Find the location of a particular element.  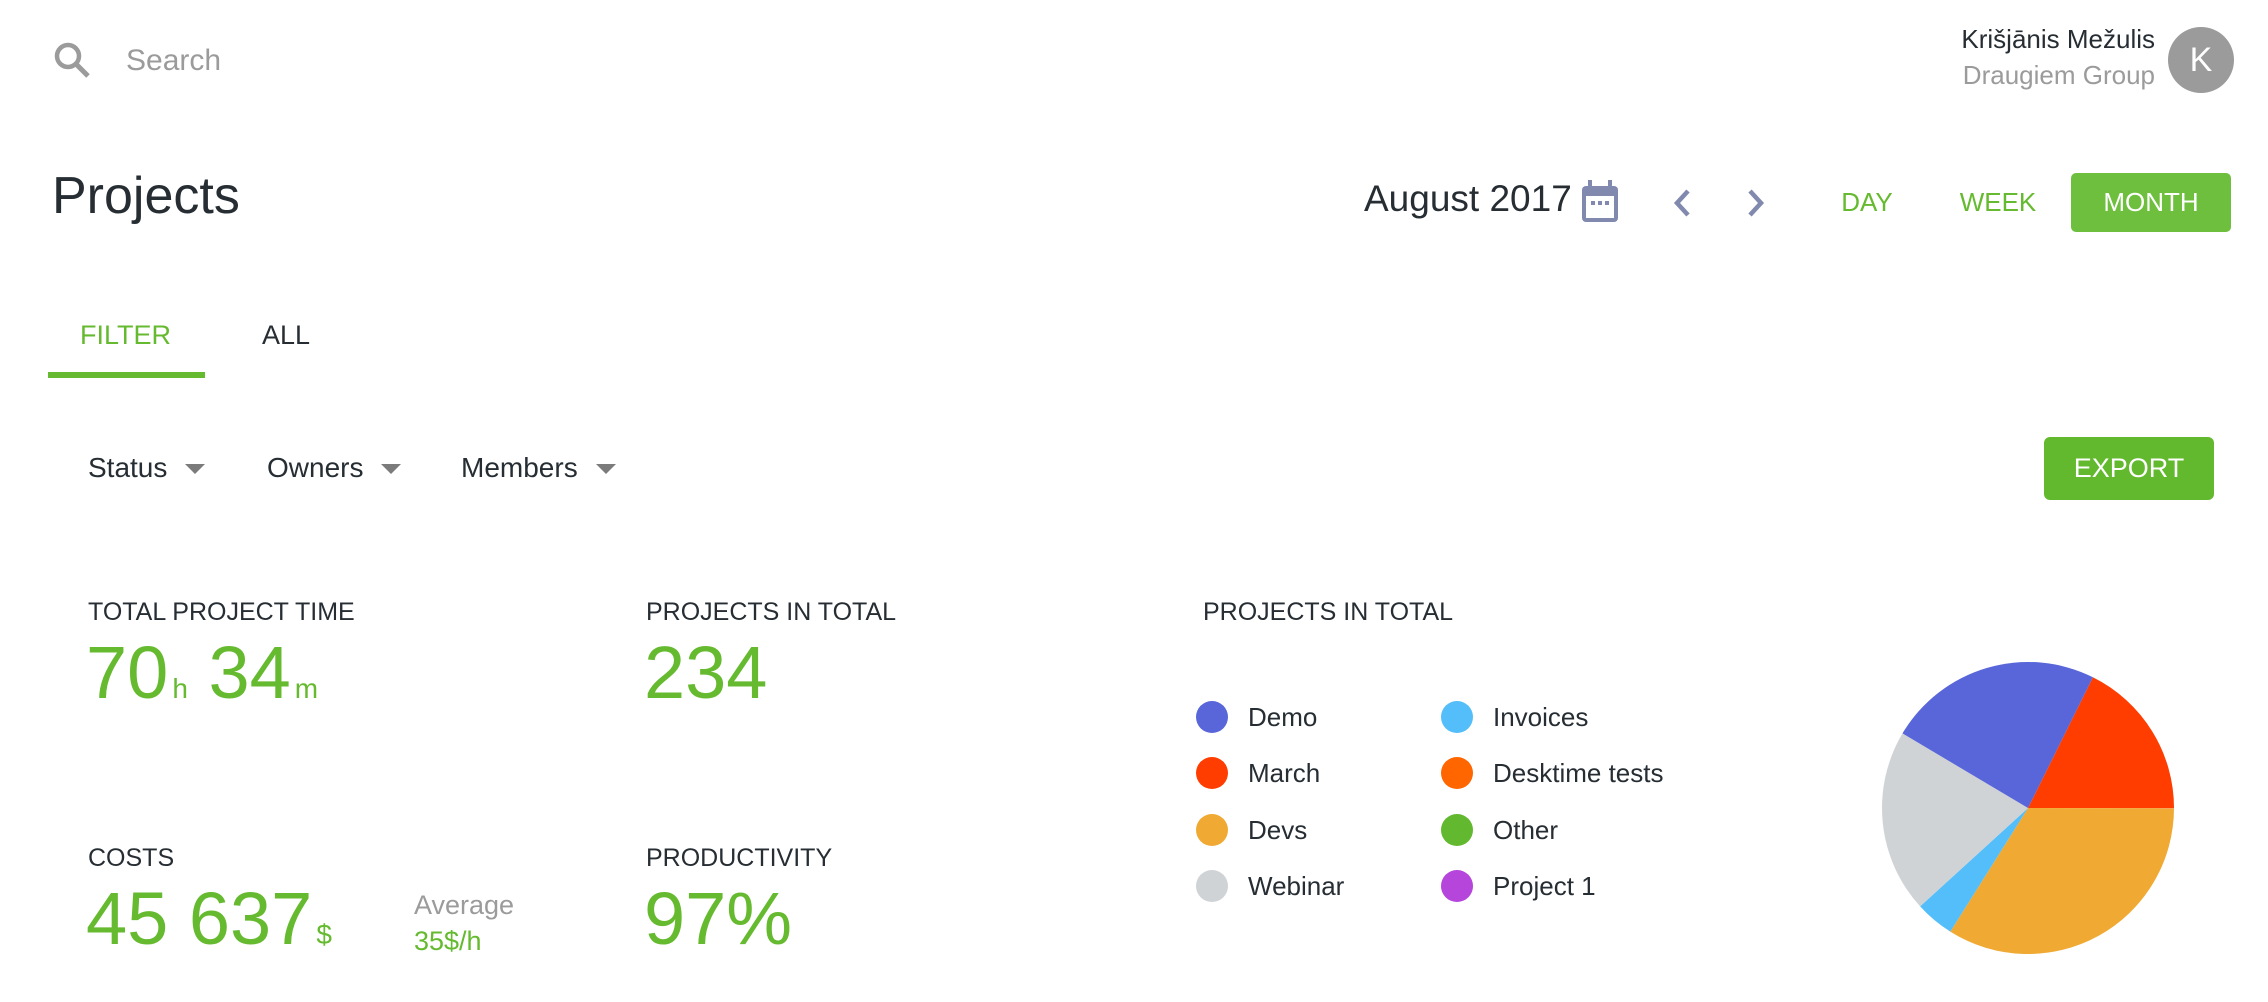

legend-label: March is located at coordinates (1284, 772).